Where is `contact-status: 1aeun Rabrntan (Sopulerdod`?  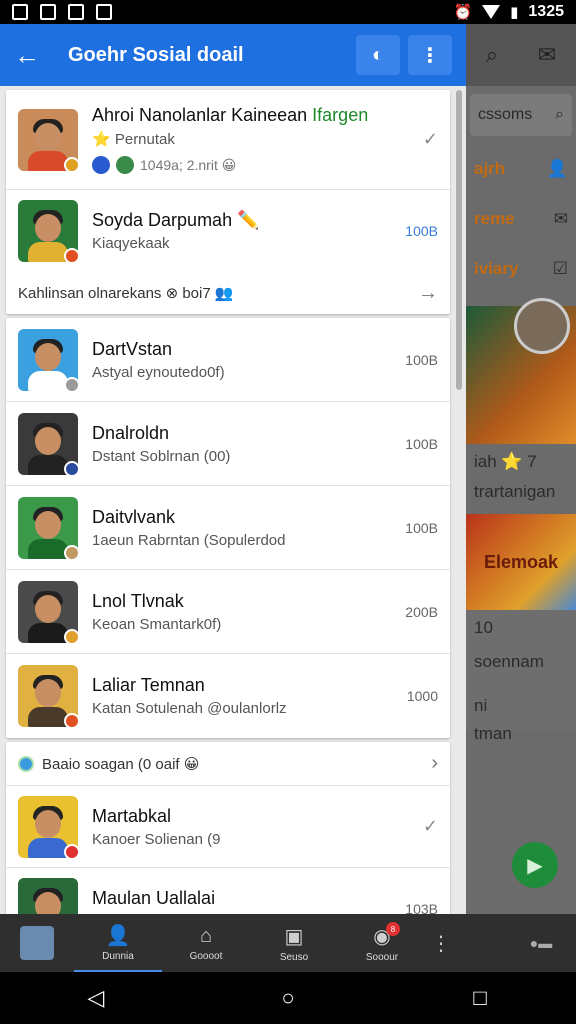 contact-status: 1aeun Rabrntan (Sopulerdod is located at coordinates (189, 540).